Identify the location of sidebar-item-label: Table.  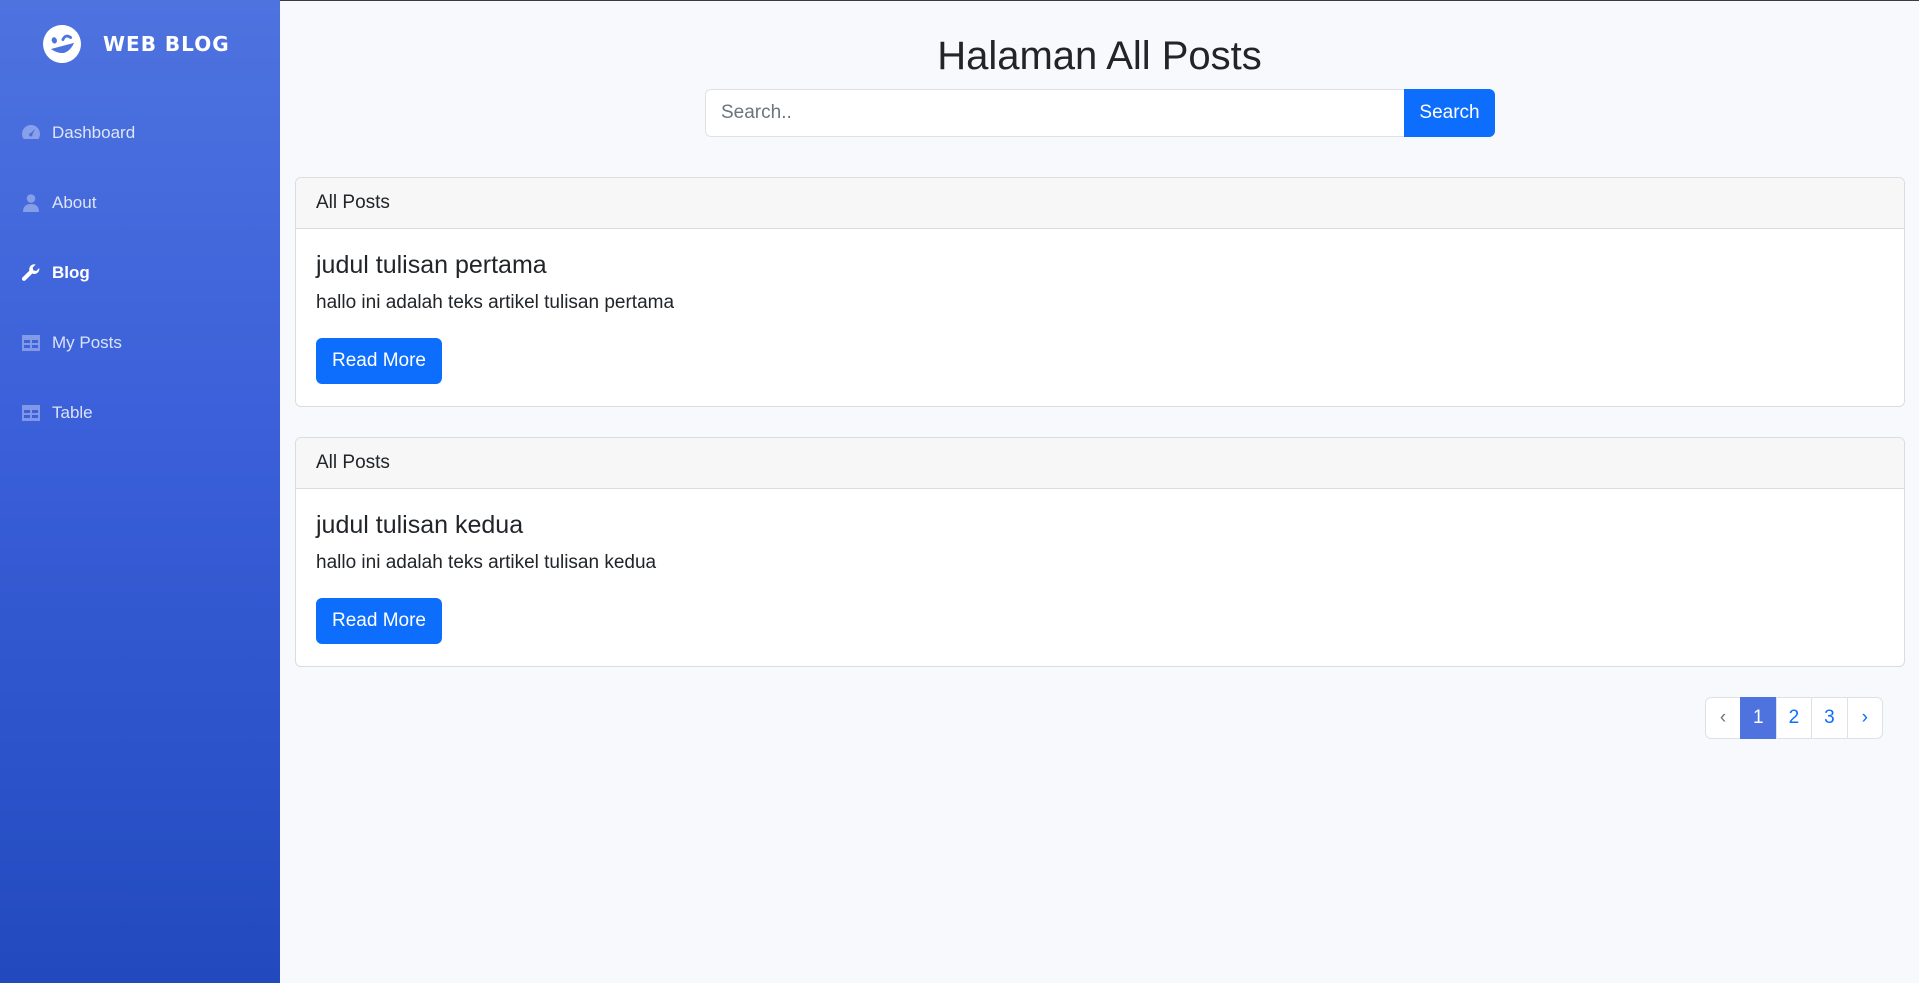
(72, 412).